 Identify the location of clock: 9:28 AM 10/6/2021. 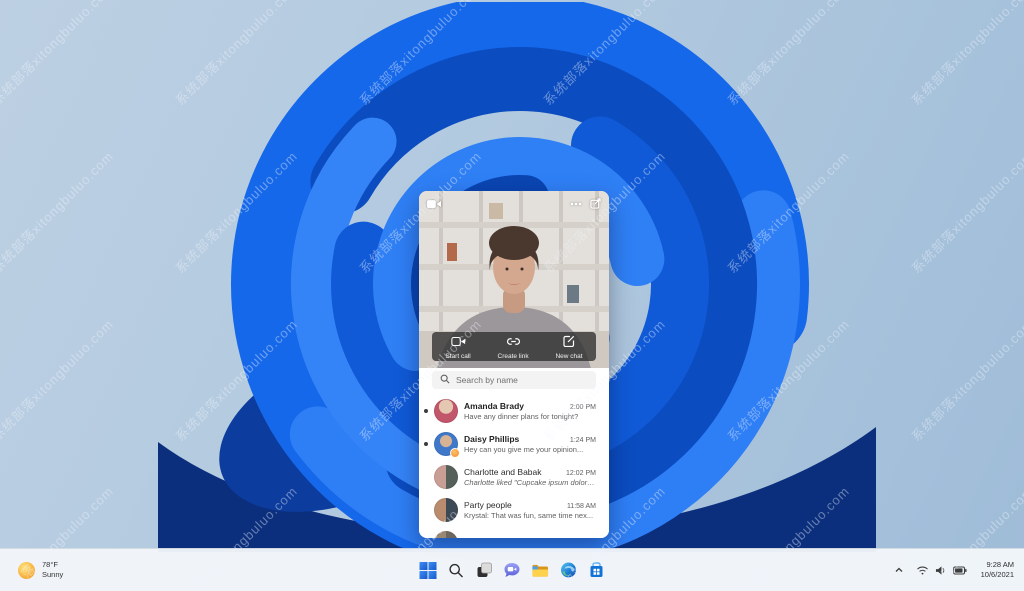
(997, 570).